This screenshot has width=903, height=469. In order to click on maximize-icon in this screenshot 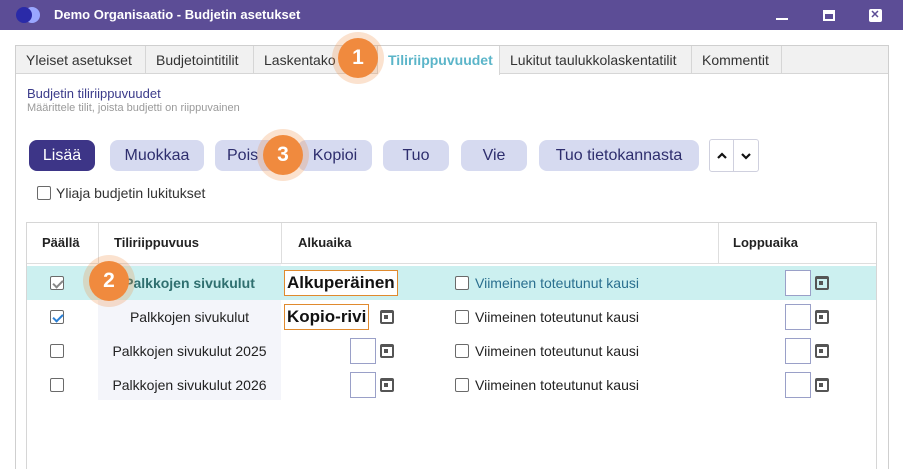, I will do `click(829, 15)`.